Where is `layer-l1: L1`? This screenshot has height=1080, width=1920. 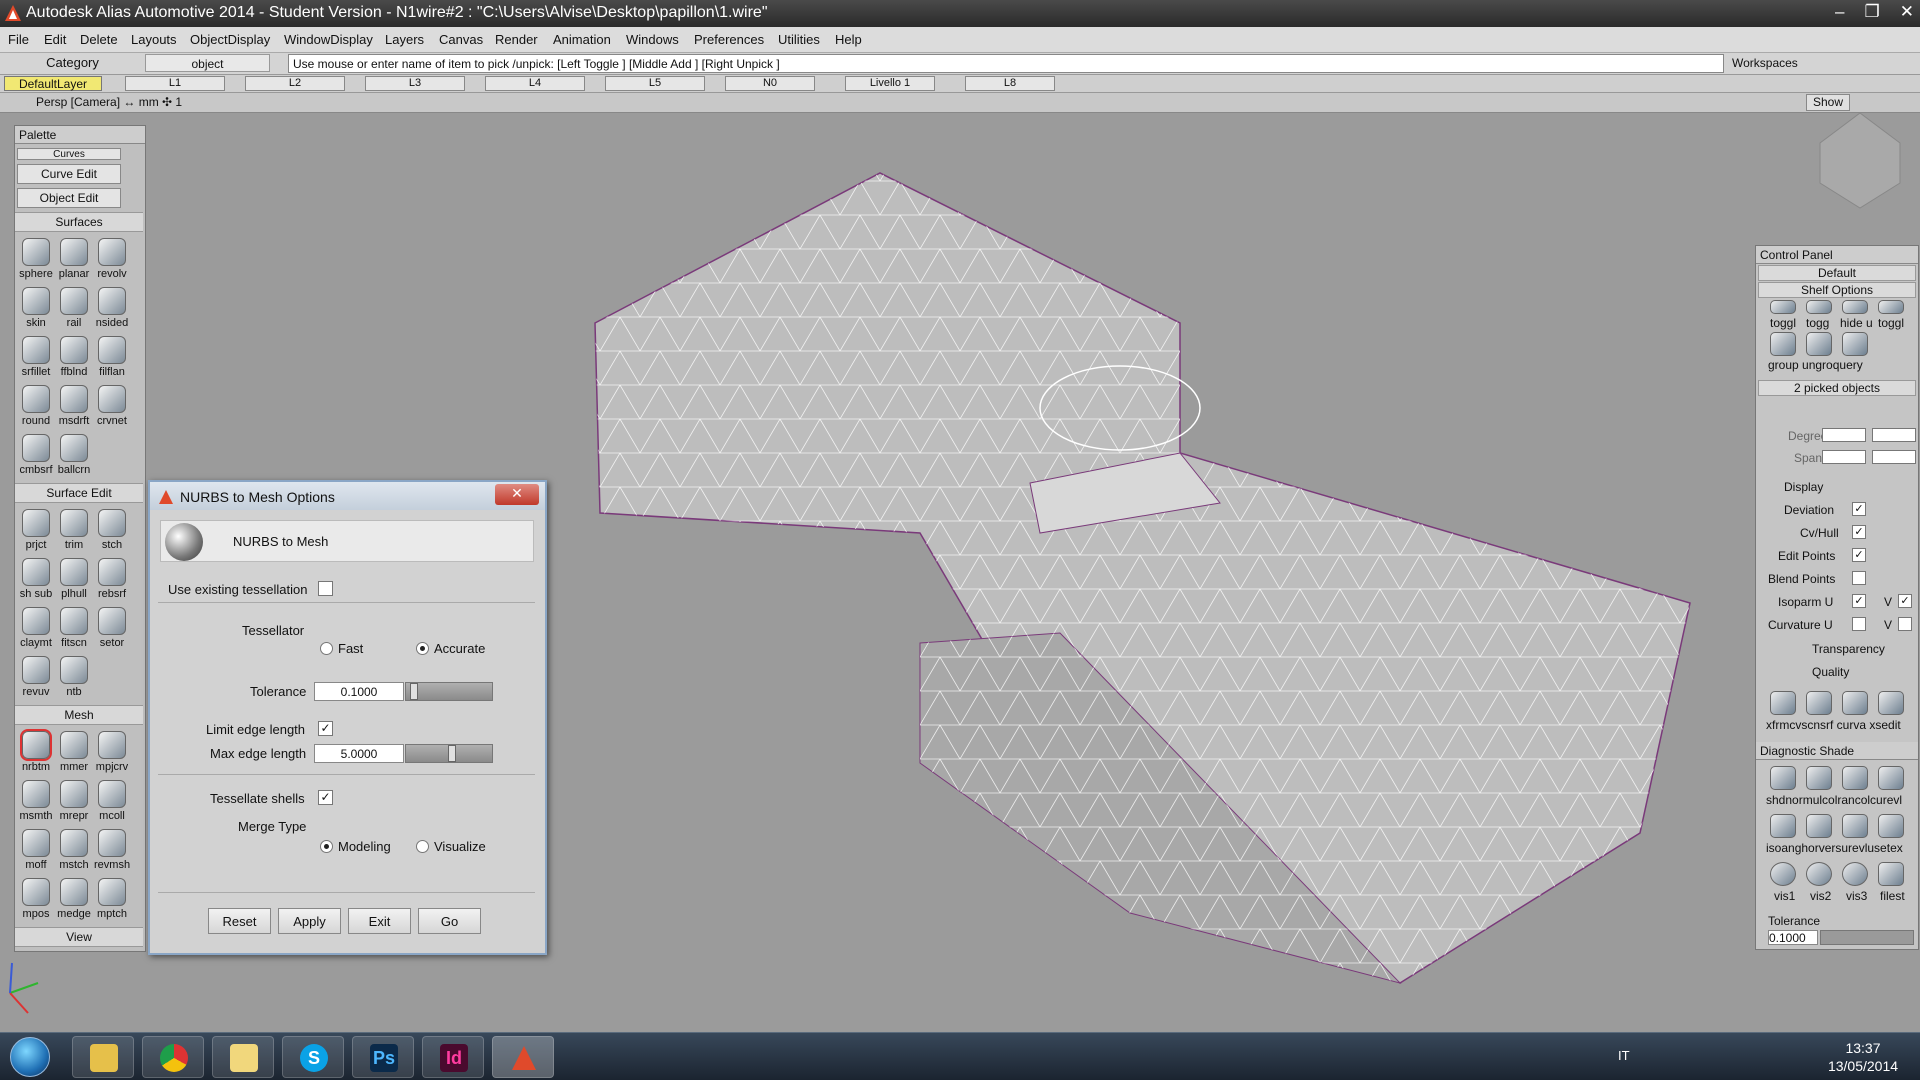 layer-l1: L1 is located at coordinates (175, 83).